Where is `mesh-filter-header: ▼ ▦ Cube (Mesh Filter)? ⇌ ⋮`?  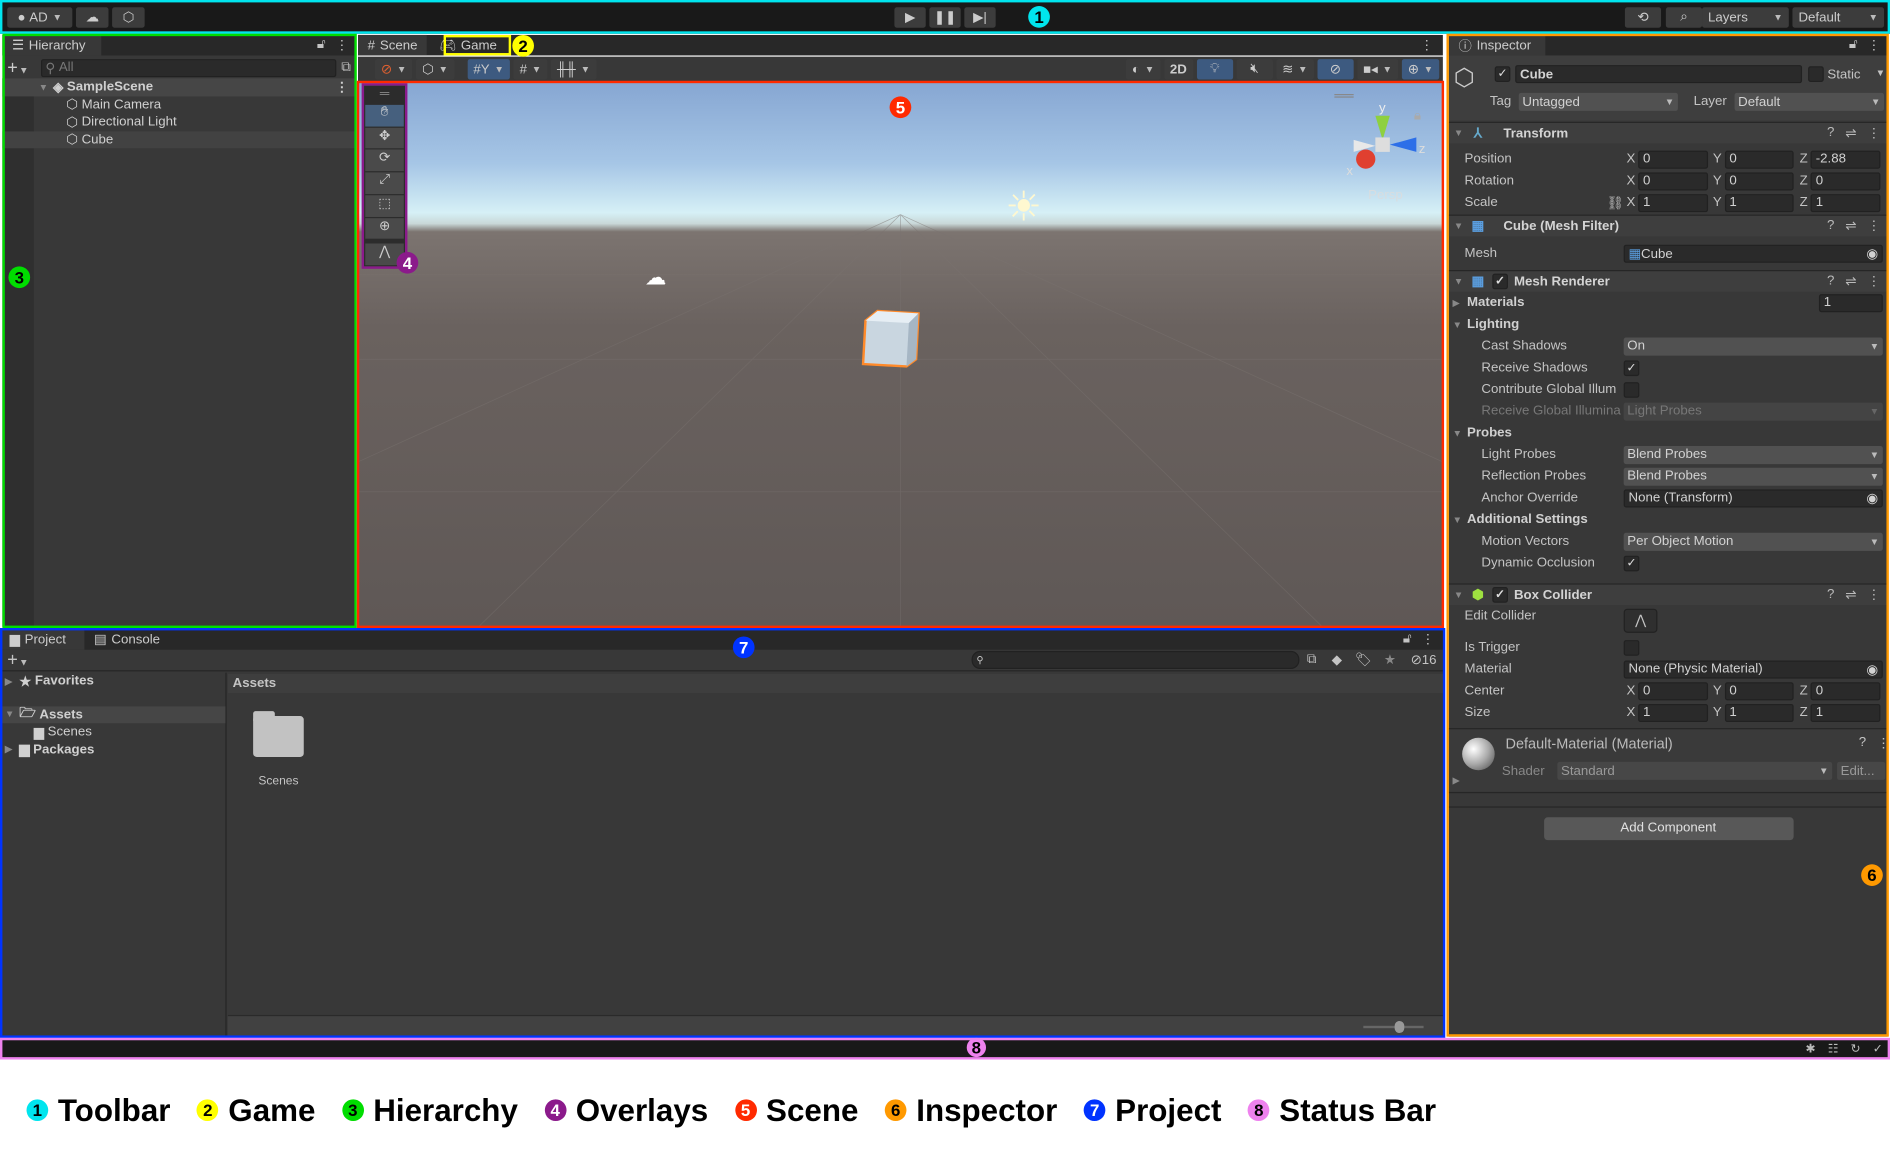 mesh-filter-header: ▼ ▦ Cube (Mesh Filter)? ⇌ ⋮ is located at coordinates (1668, 225).